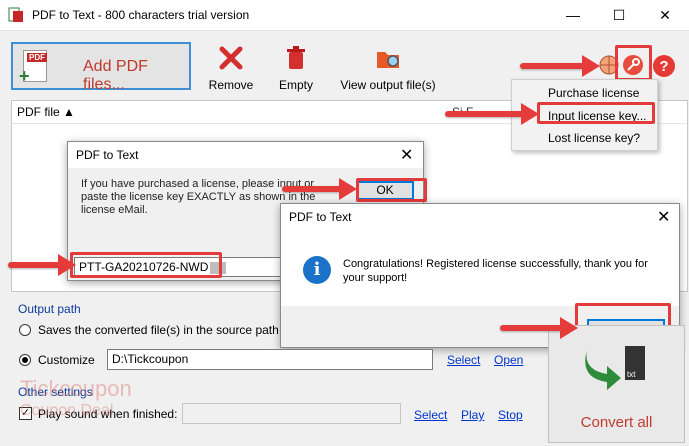  Describe the element at coordinates (319, 189) in the screenshot. I see `arrow-to-license-ok` at that location.